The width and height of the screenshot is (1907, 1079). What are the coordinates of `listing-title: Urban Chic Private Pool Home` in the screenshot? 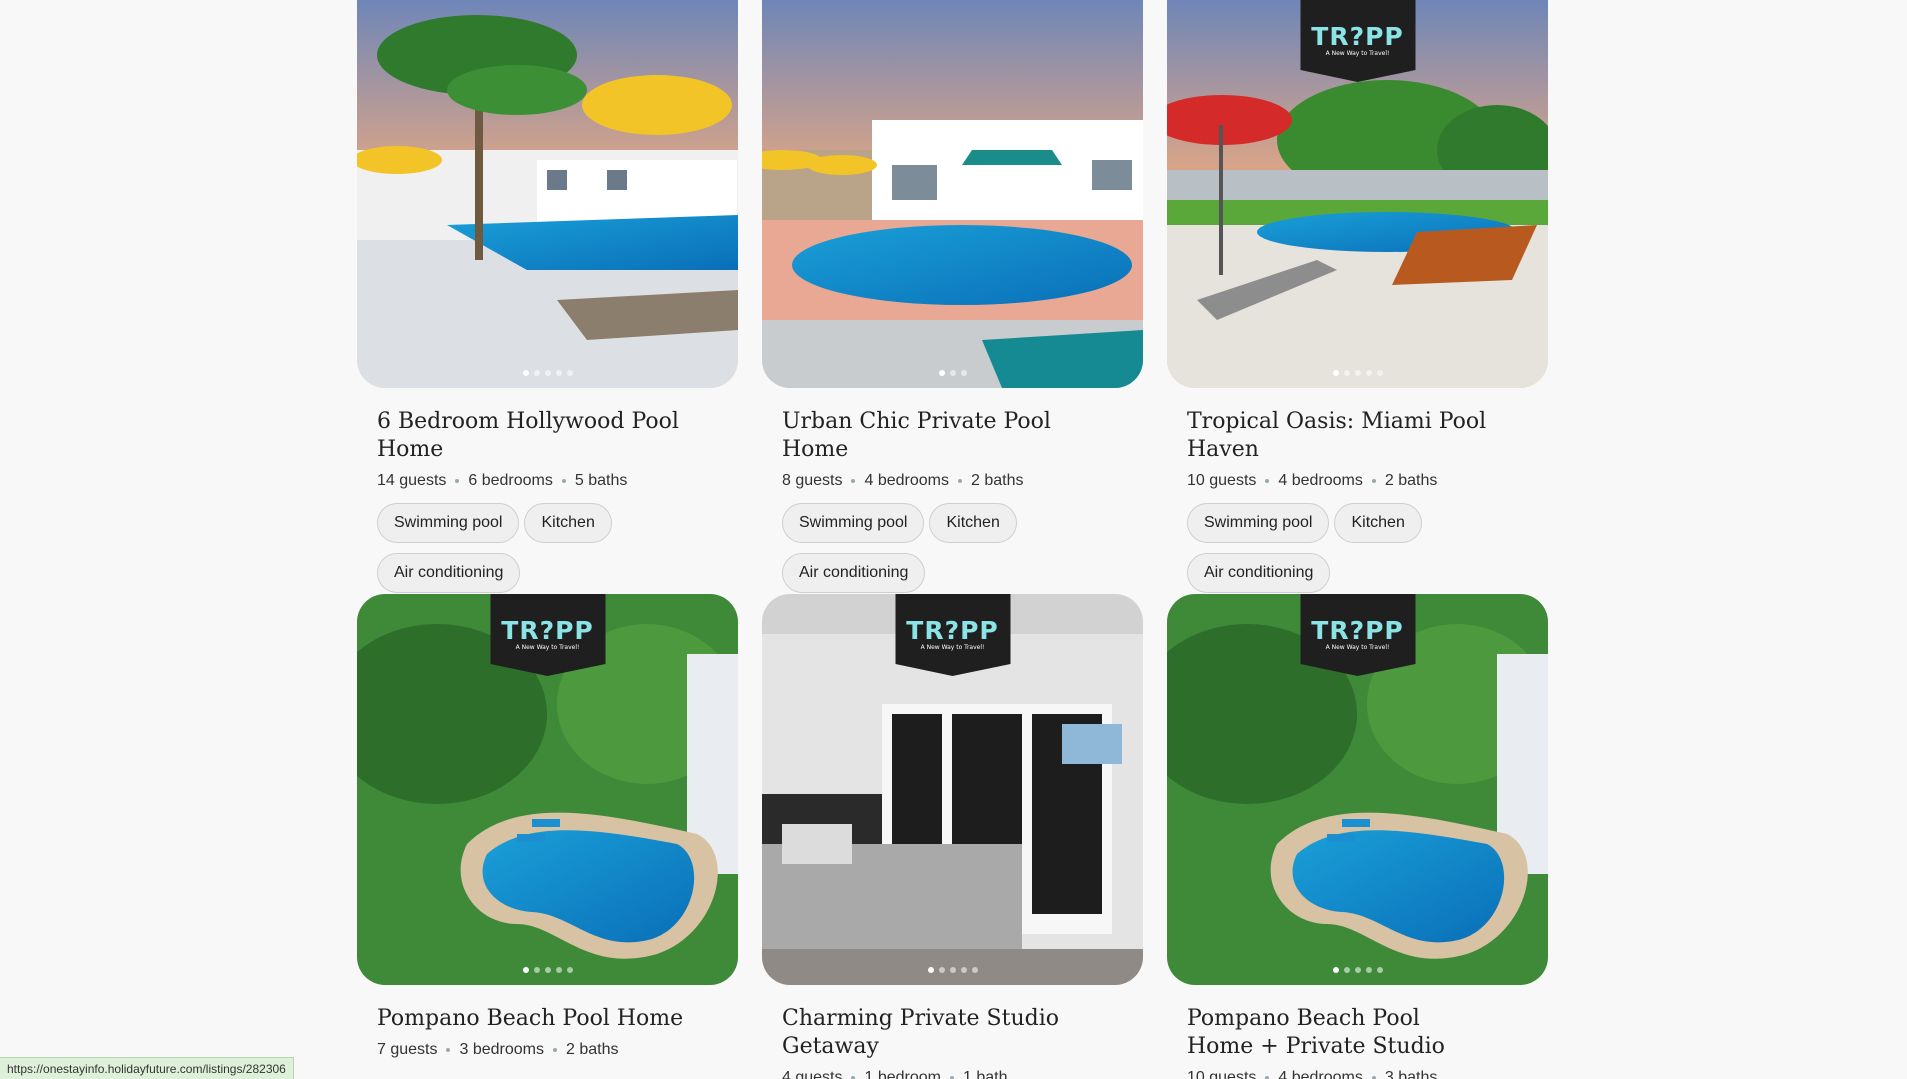 It's located at (952, 436).